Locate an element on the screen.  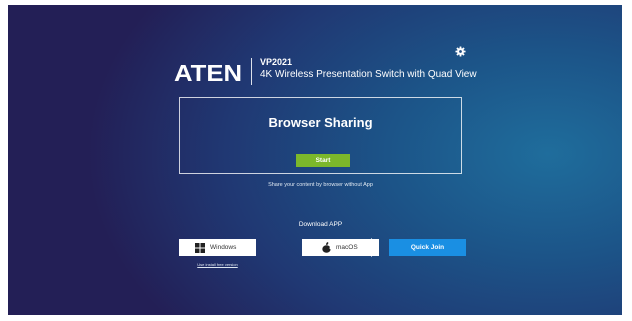
logo-text: ATEN is located at coordinates (208, 72).